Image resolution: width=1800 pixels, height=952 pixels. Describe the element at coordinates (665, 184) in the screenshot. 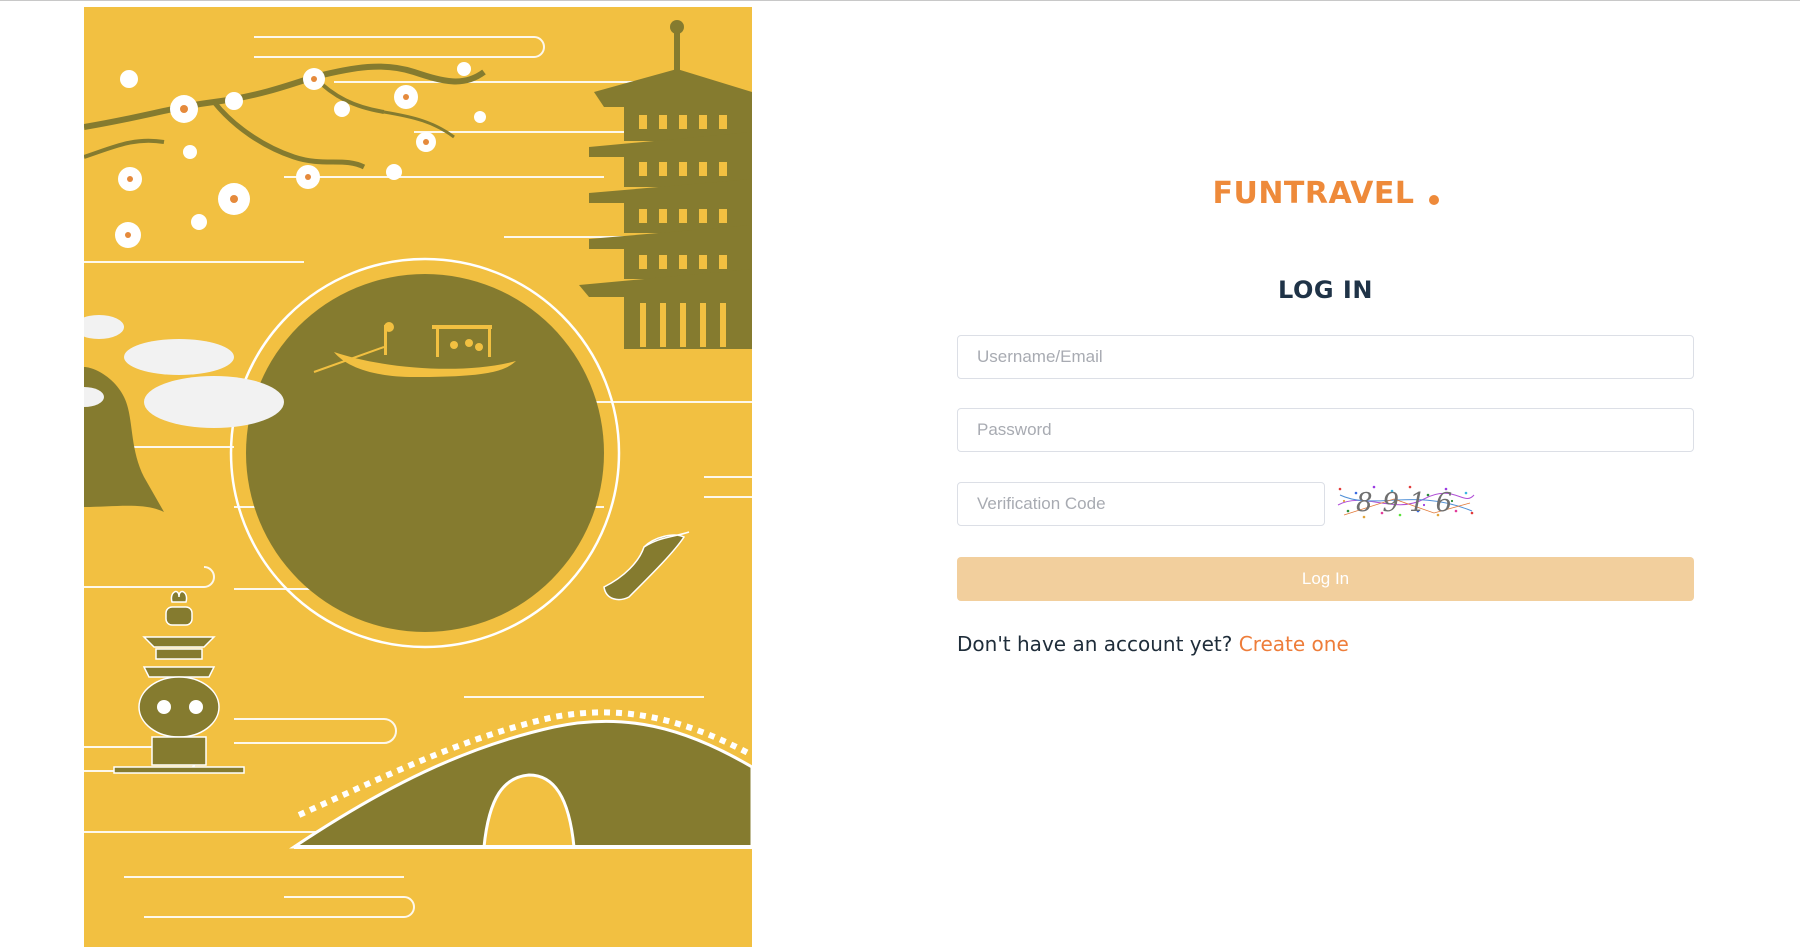

I see `pagoda` at that location.